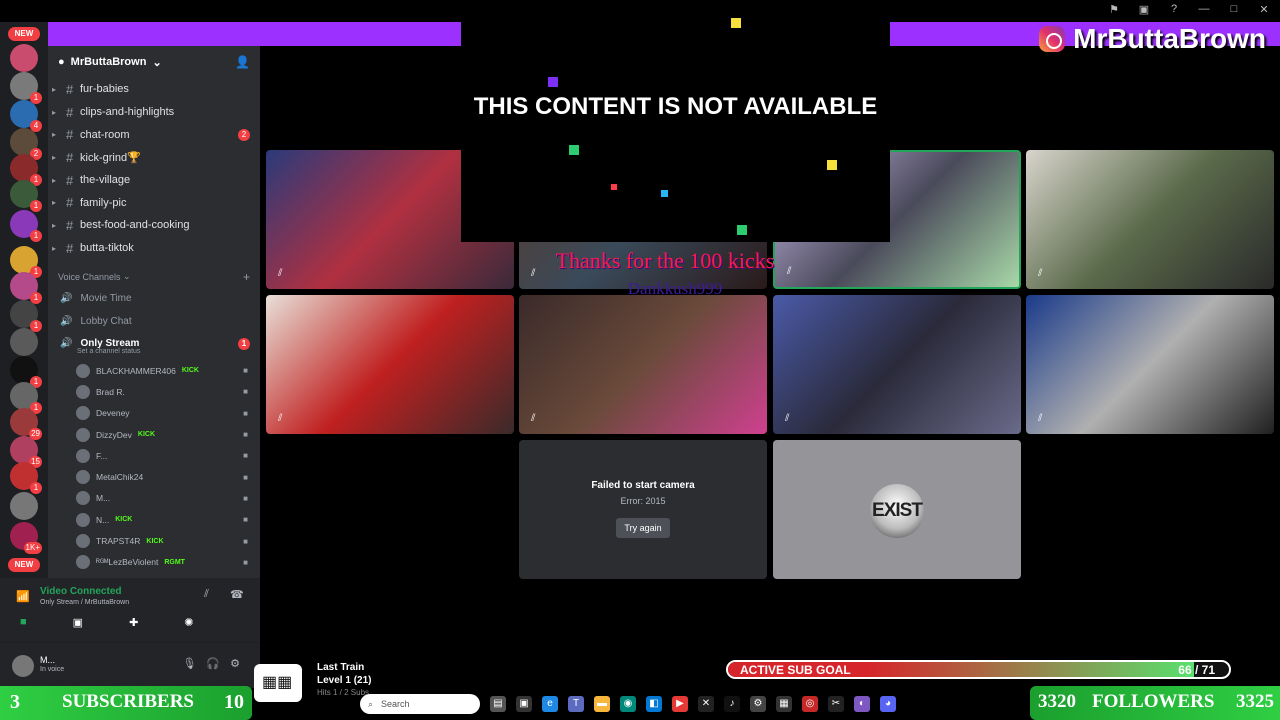 The height and width of the screenshot is (720, 1280). I want to click on voice-channel: 🔊 Lobby Chat, so click(154, 321).